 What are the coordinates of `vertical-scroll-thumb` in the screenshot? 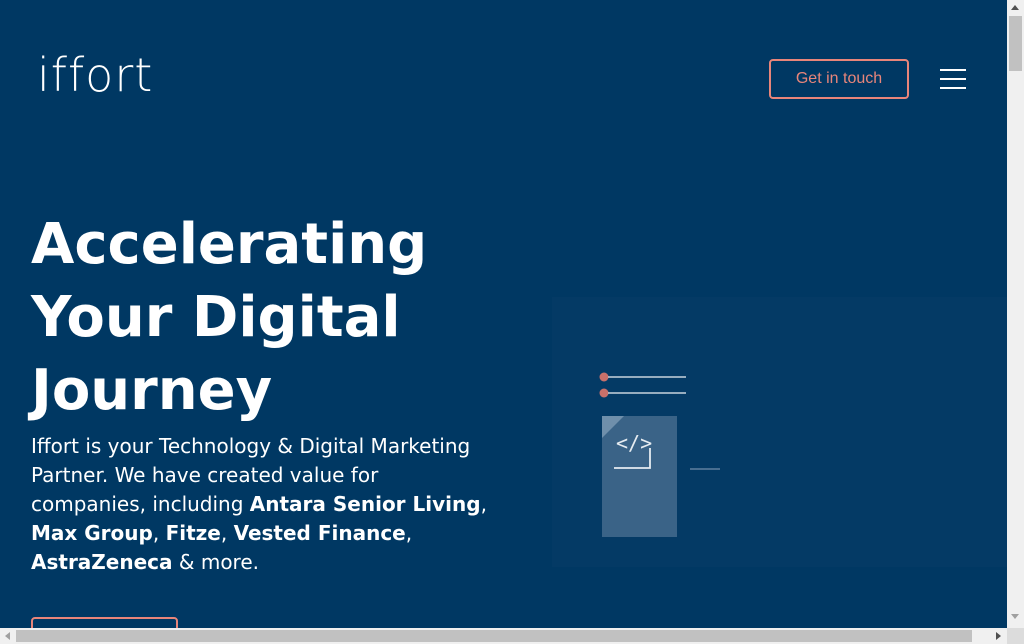 It's located at (1015, 43).